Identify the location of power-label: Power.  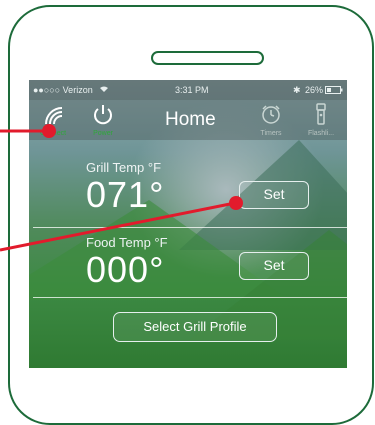
(103, 133).